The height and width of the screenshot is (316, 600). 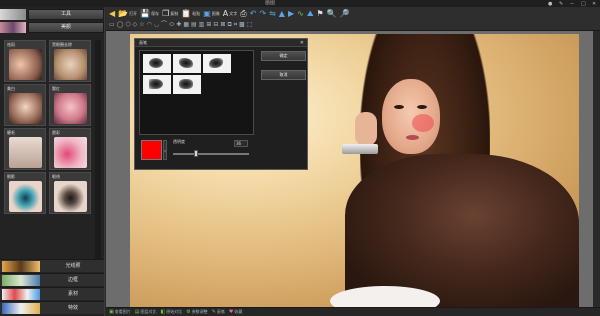 I want to click on window-title: 画图, so click(x=269, y=3).